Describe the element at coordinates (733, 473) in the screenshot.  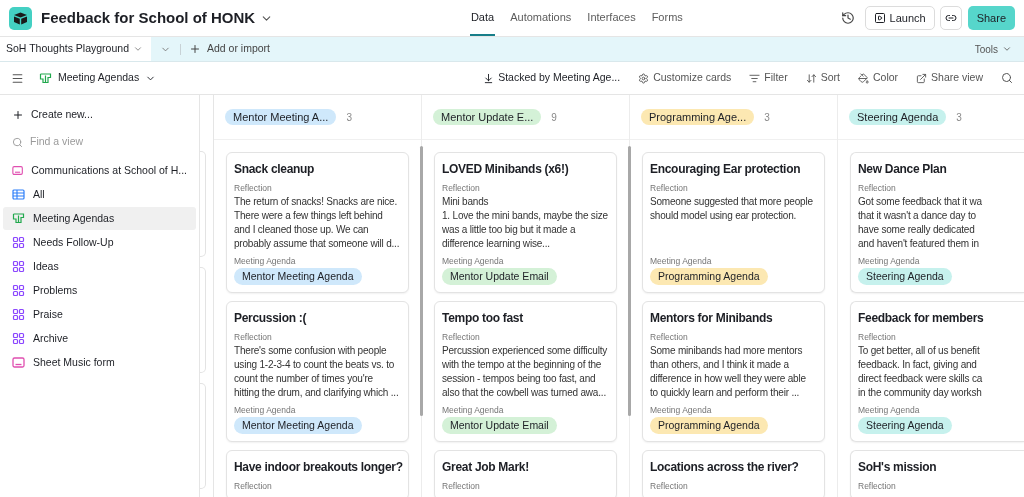
I see `record-card: Locations across the river? Reflection` at that location.